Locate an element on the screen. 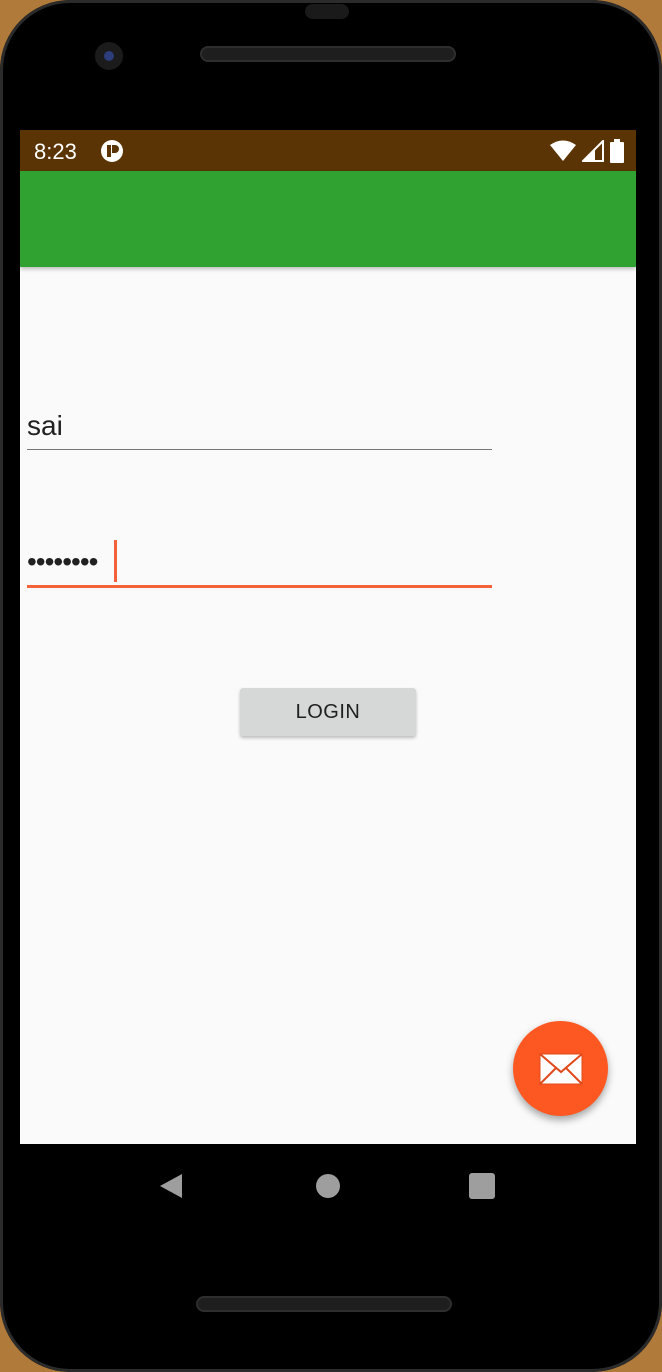  password-value: •••••••• is located at coordinates (62, 561).